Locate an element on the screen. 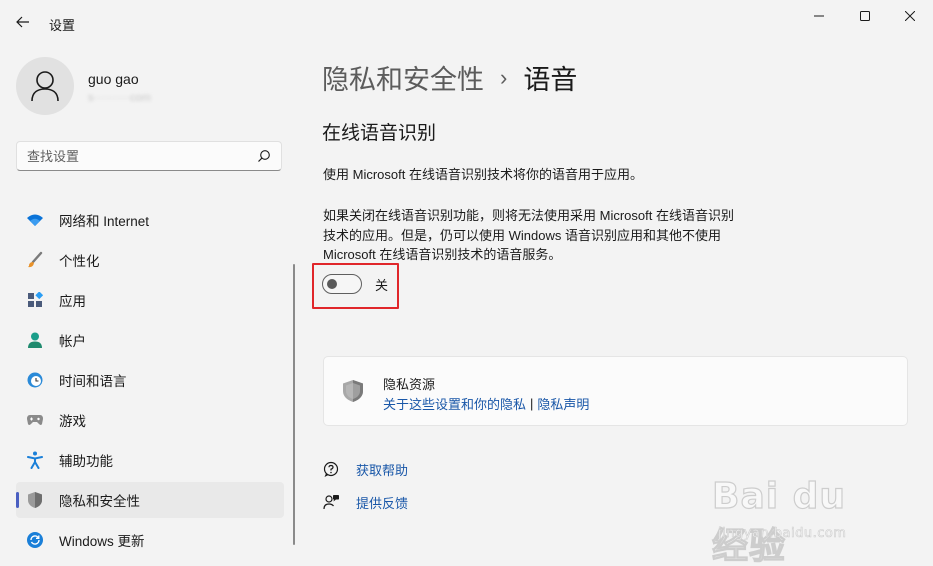 Image resolution: width=933 pixels, height=566 pixels. sidebar-item-label: 游戏 is located at coordinates (72, 421).